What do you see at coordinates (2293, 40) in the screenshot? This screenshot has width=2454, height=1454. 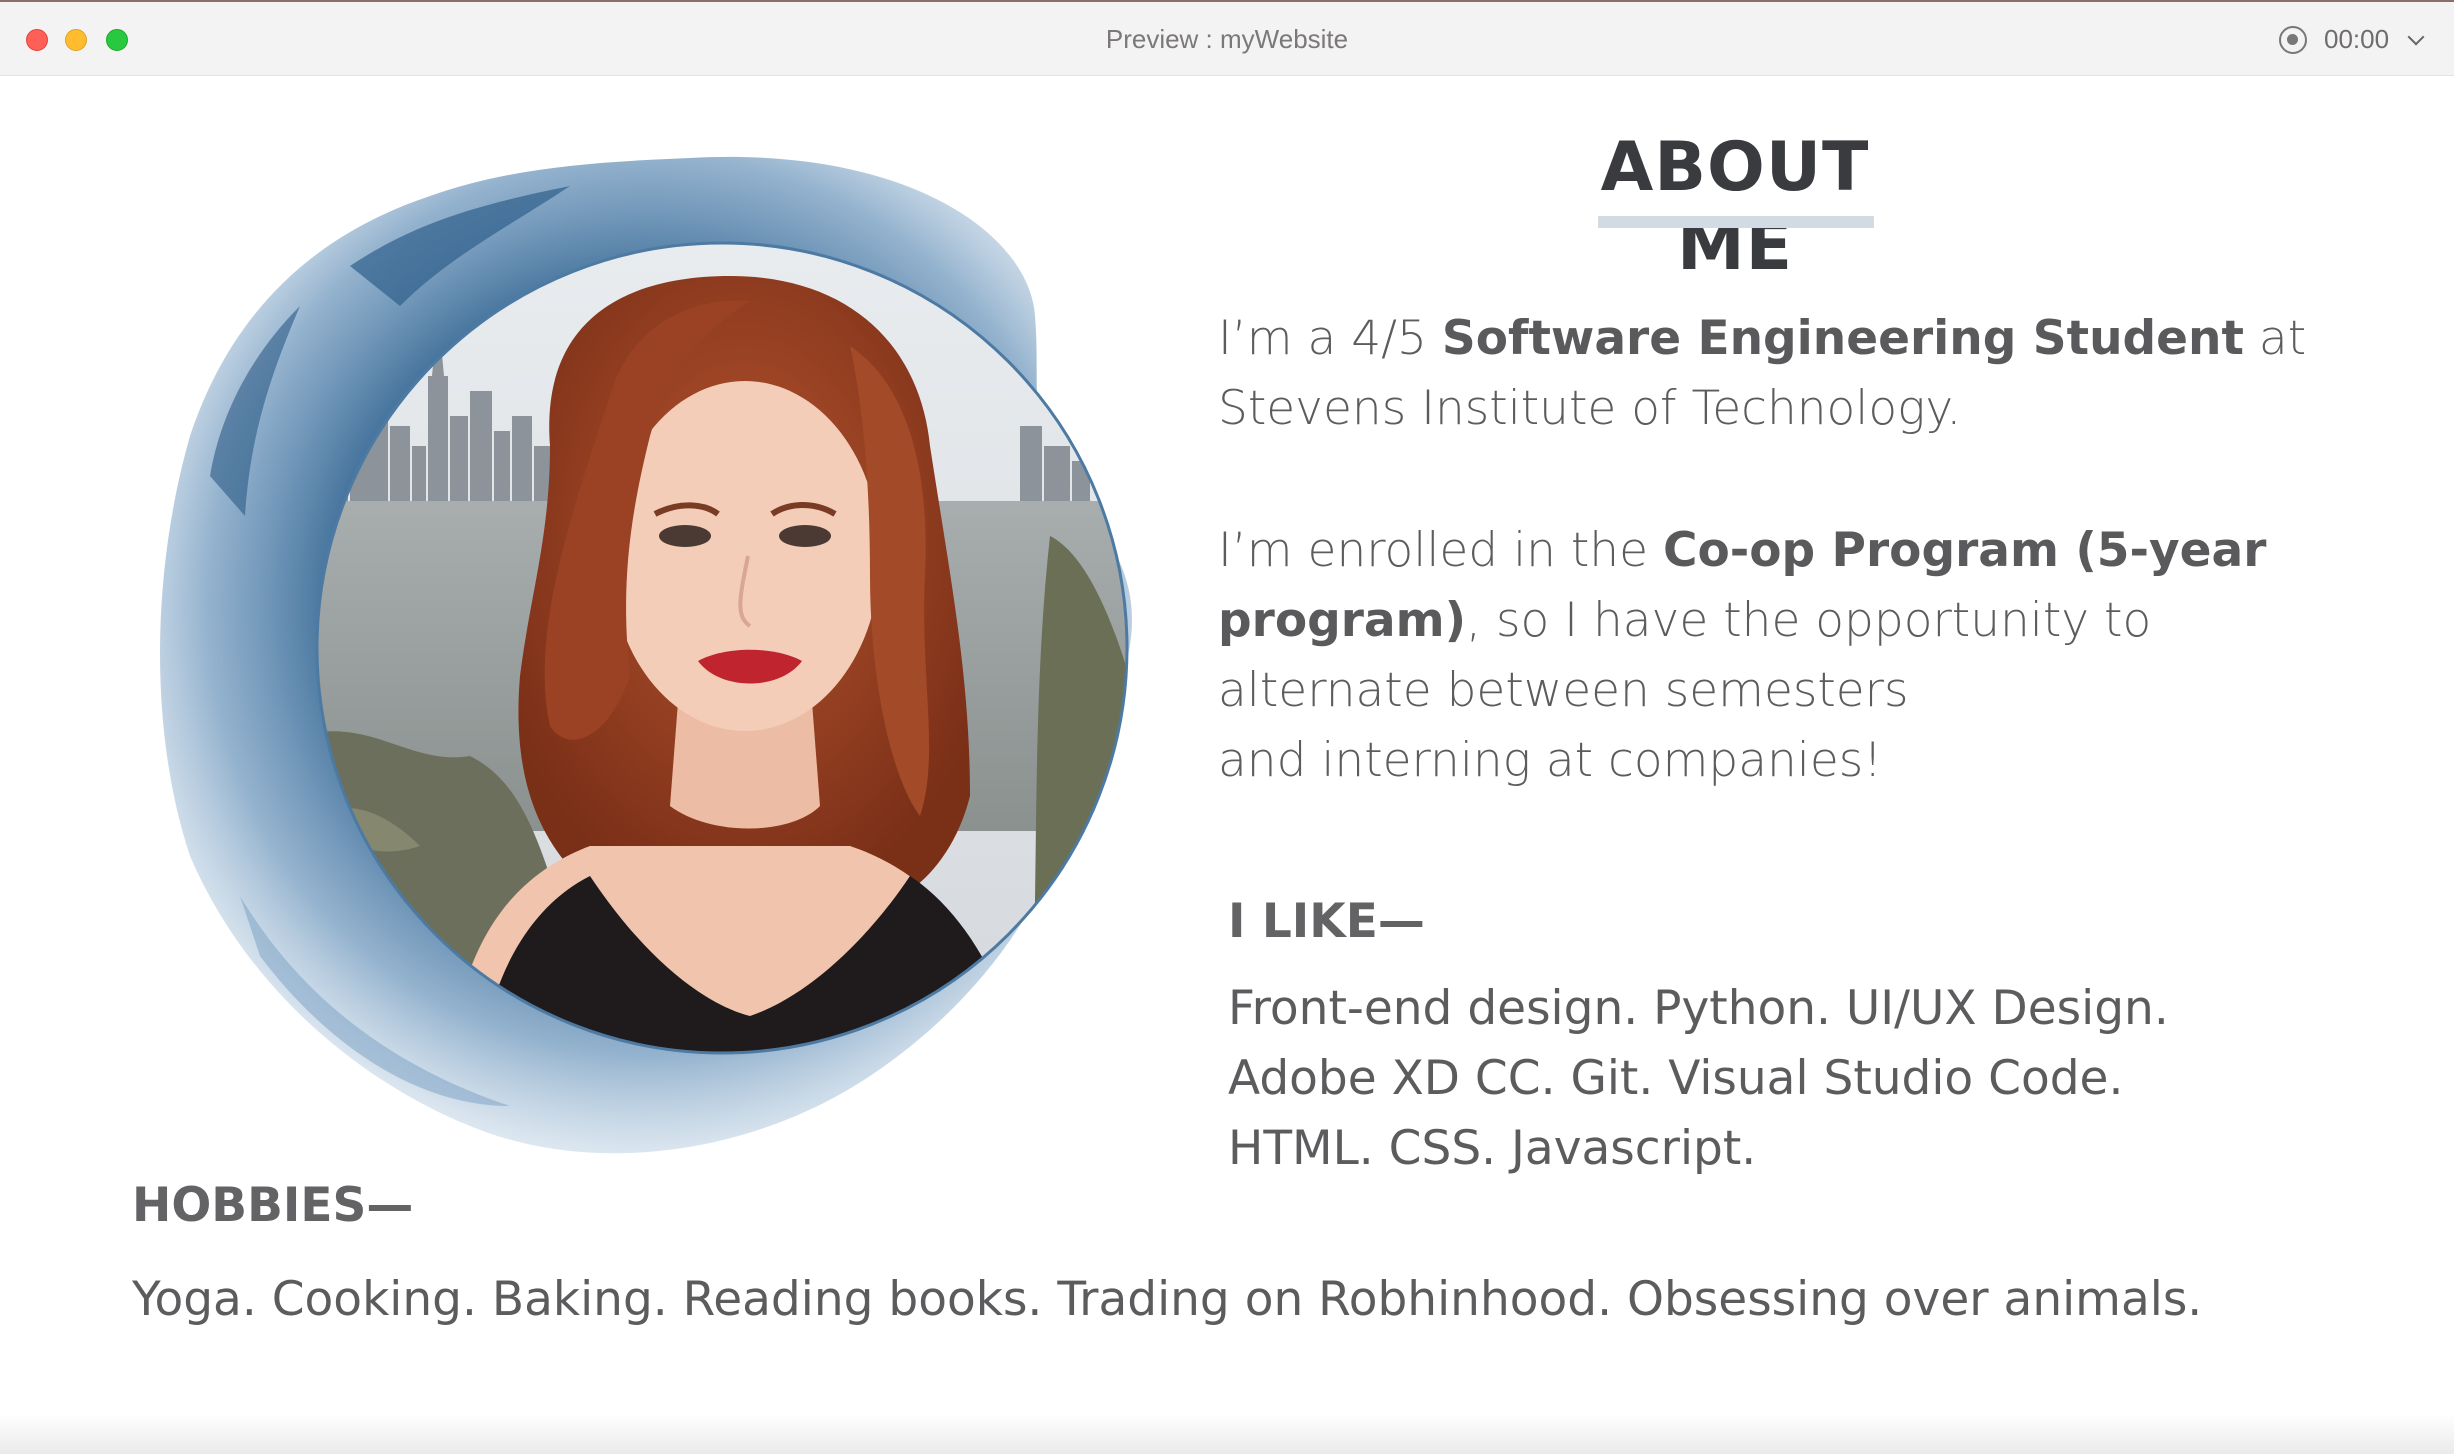 I see `record-icon` at bounding box center [2293, 40].